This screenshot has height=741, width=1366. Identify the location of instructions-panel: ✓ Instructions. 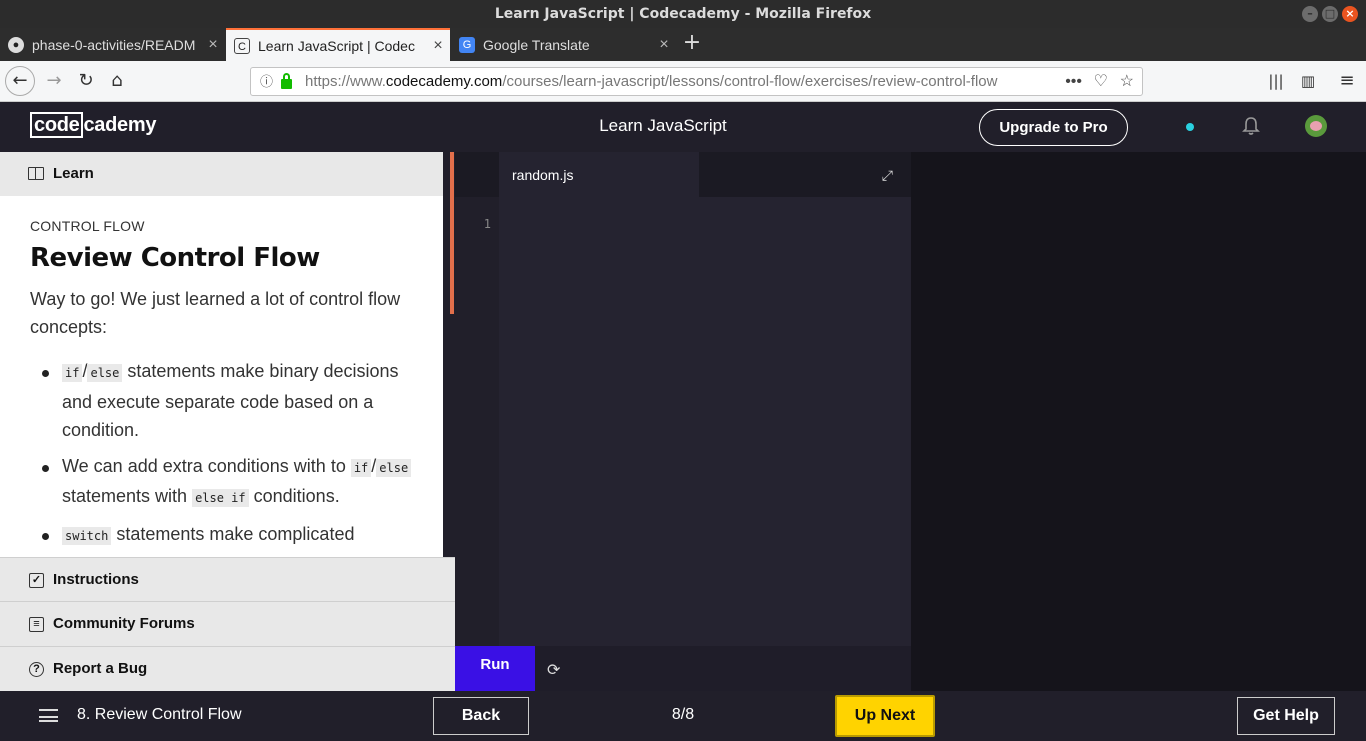
(227, 579).